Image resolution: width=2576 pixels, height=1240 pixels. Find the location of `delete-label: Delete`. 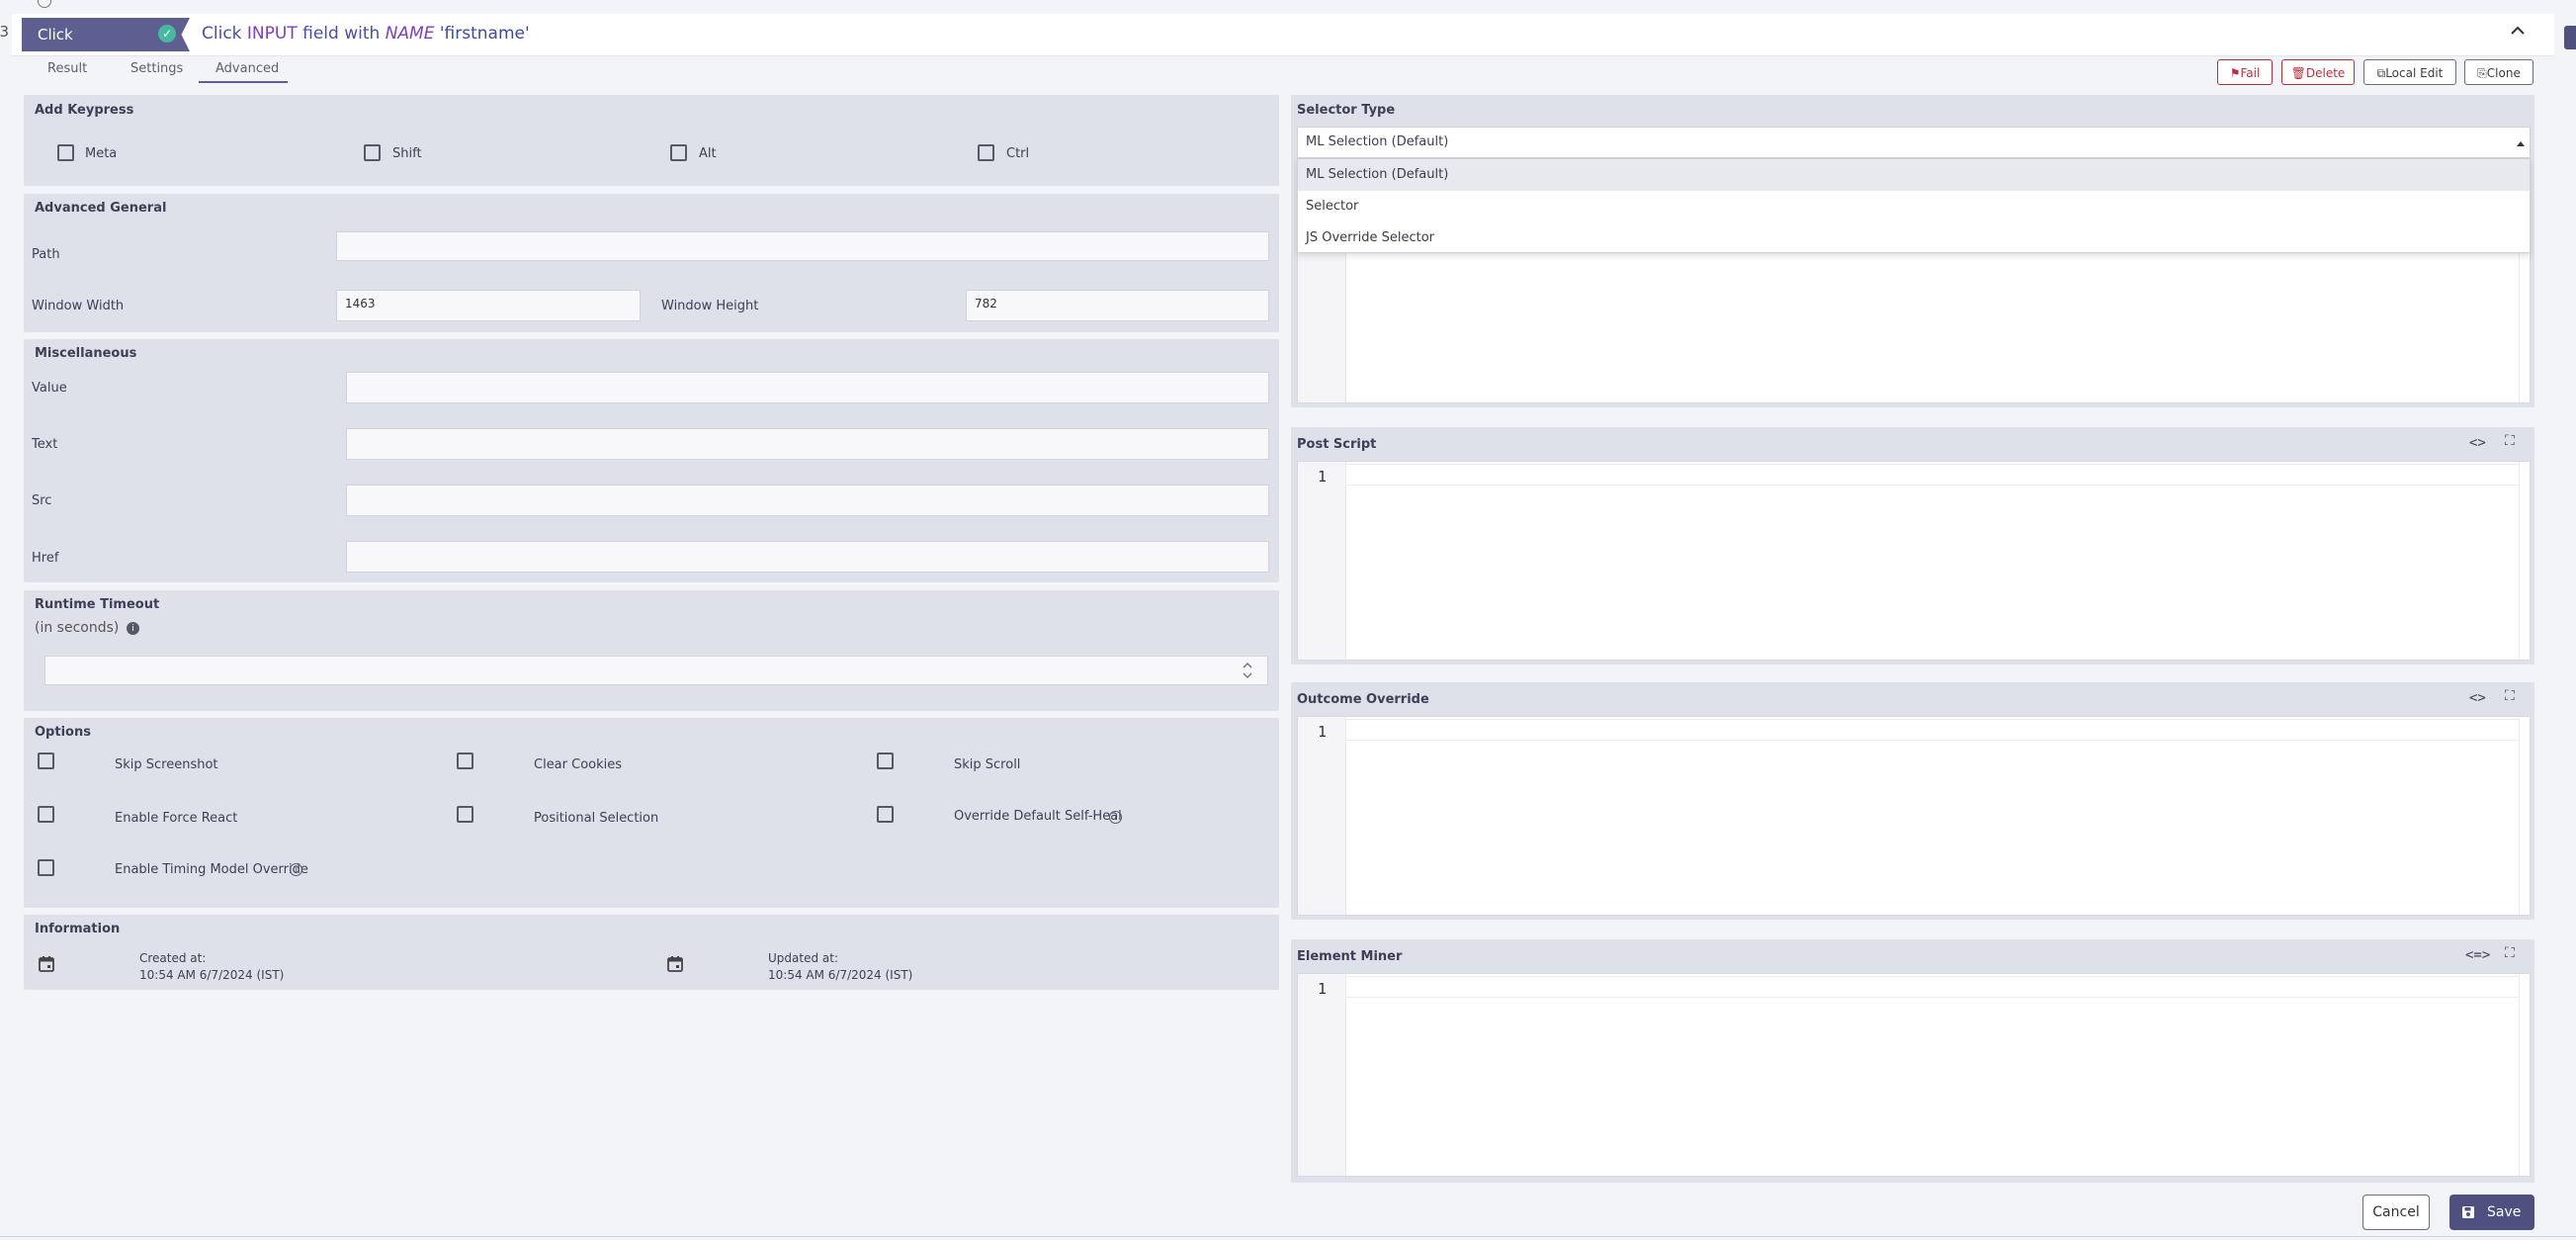

delete-label: Delete is located at coordinates (2325, 73).